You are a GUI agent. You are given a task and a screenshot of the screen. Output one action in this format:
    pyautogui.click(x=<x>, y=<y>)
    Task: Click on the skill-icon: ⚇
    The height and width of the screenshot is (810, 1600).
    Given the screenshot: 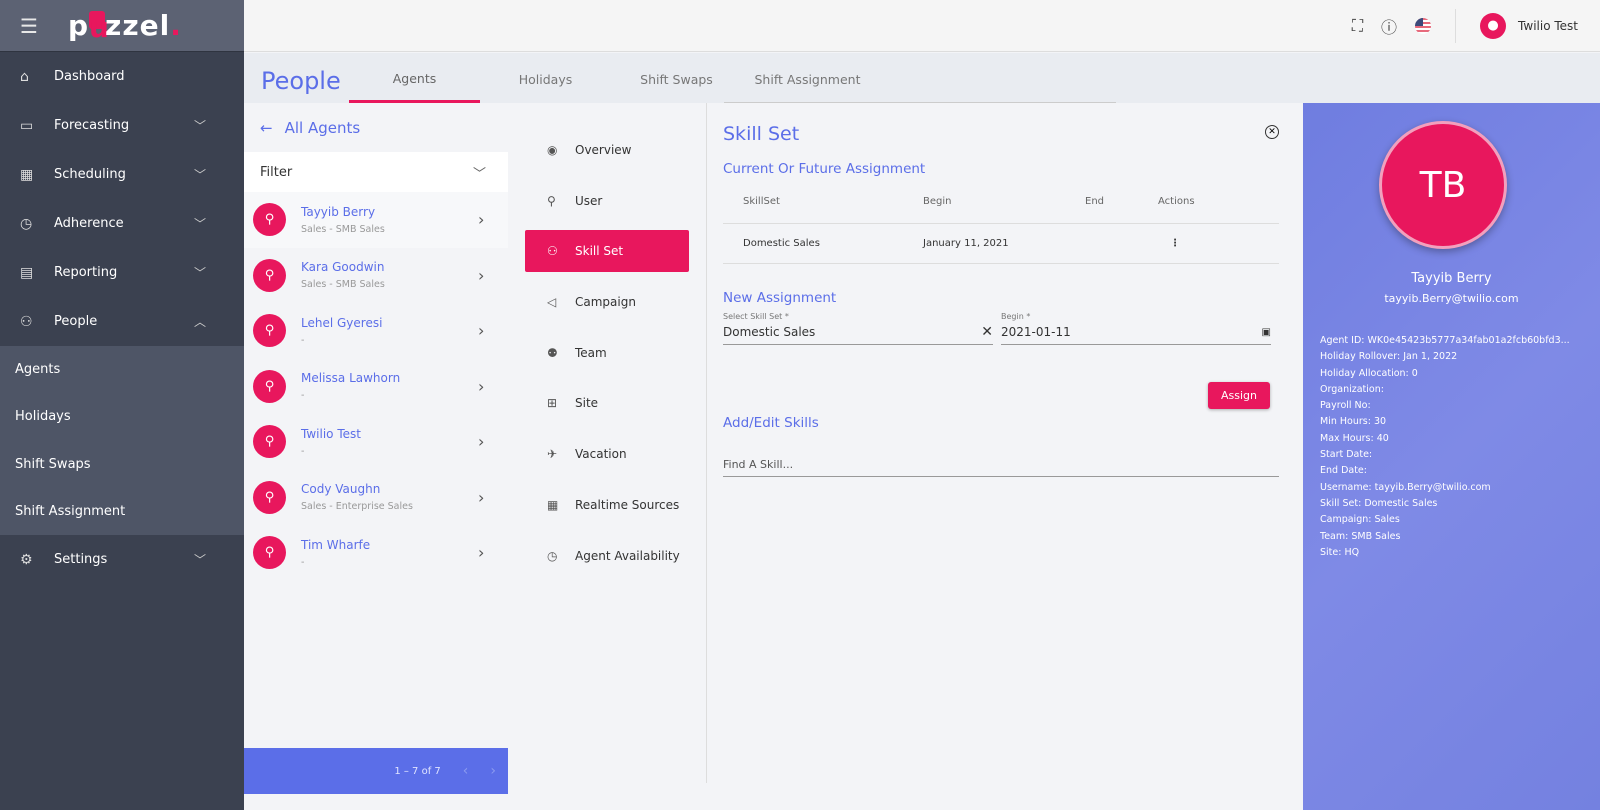 What is the action you would take?
    pyautogui.click(x=552, y=251)
    